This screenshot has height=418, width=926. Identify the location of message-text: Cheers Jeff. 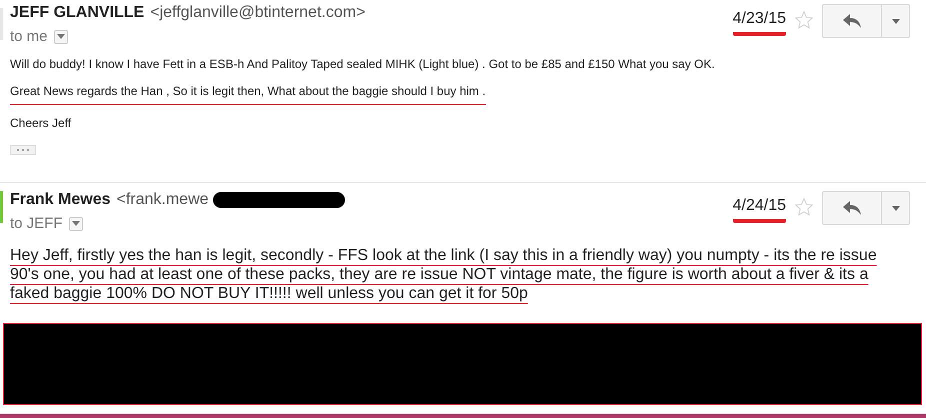
(41, 123).